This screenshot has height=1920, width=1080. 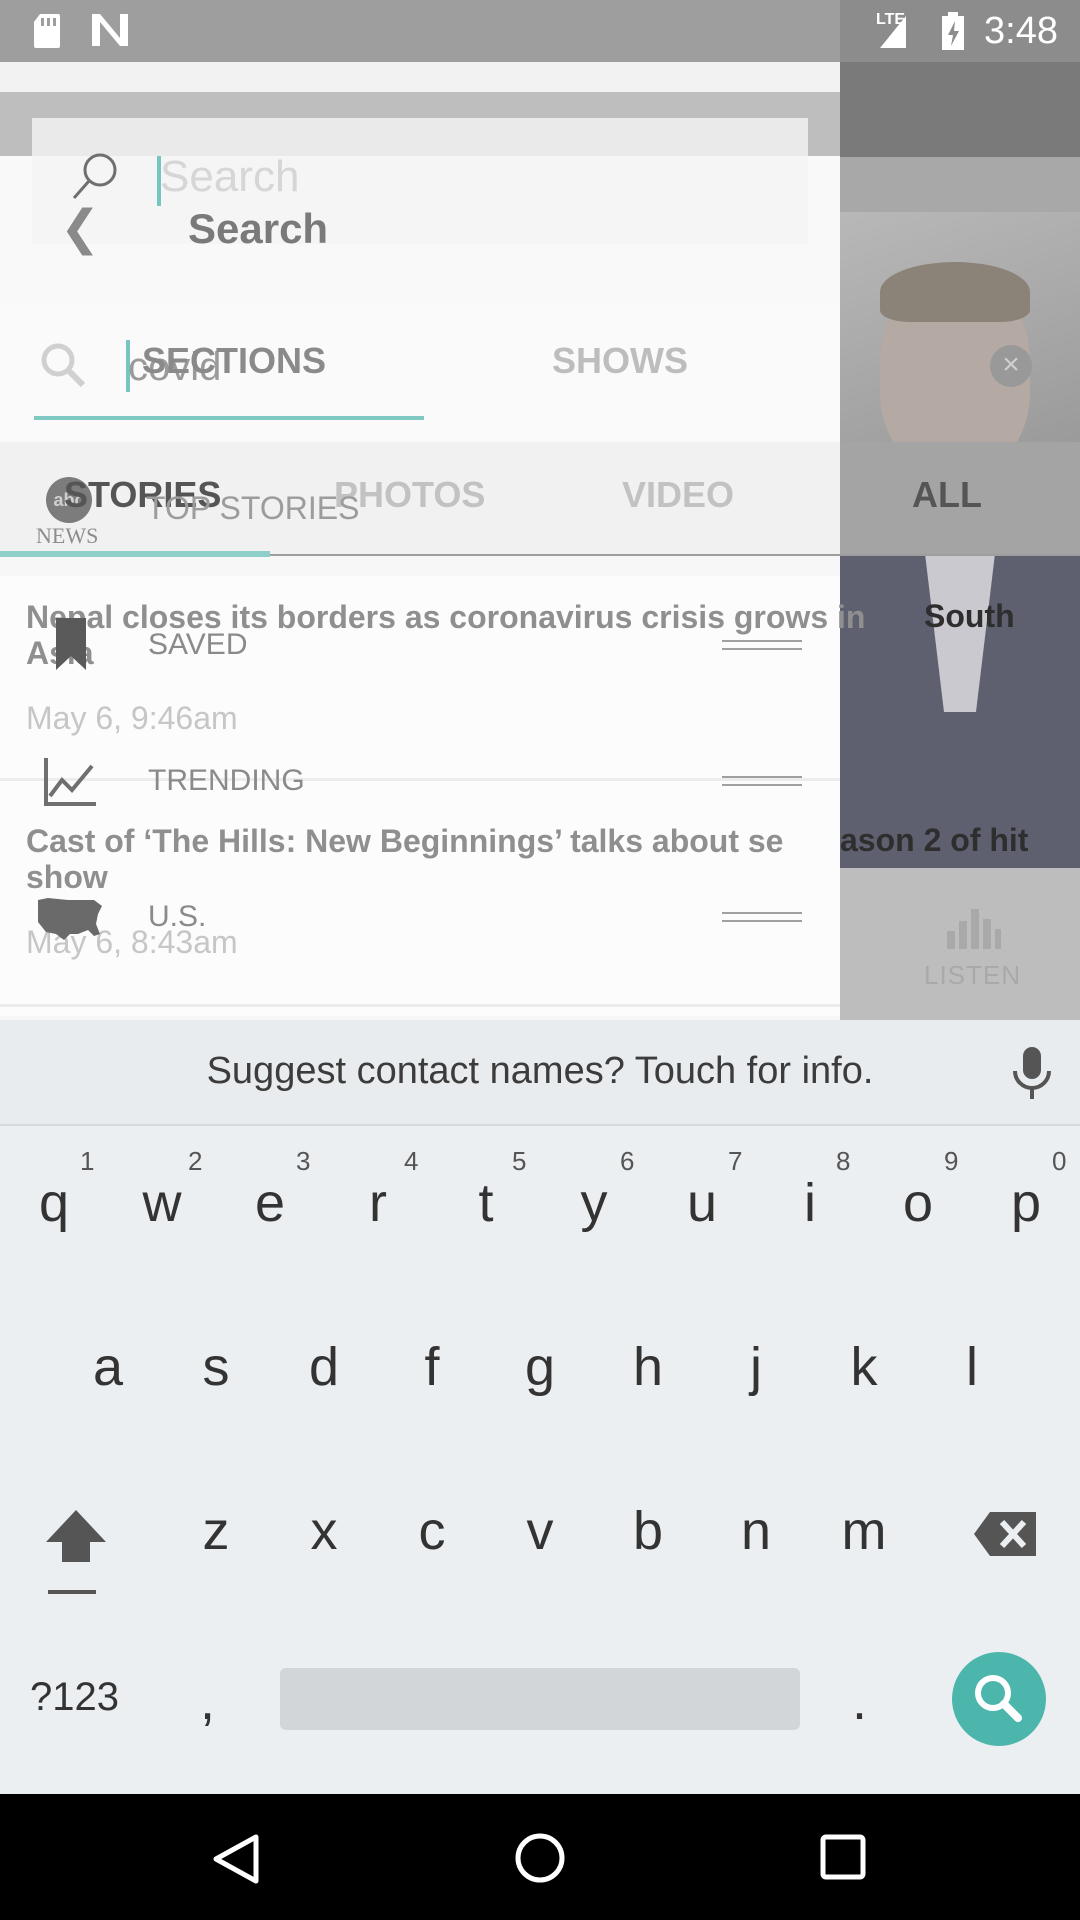 I want to click on background-toolbar, so click(x=960, y=109).